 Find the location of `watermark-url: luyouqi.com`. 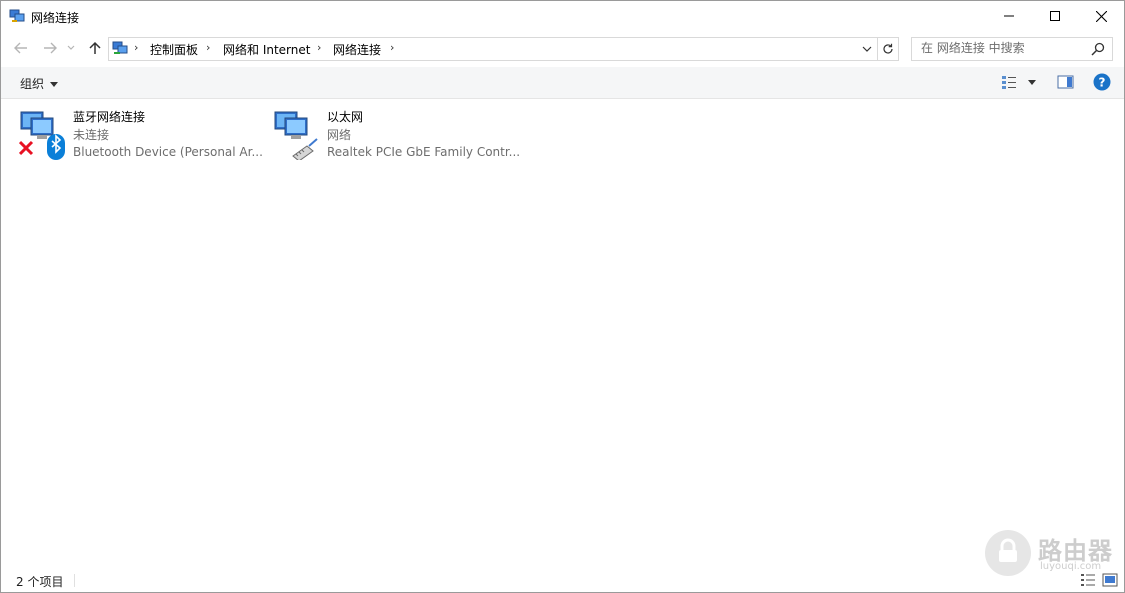

watermark-url: luyouqi.com is located at coordinates (1071, 566).